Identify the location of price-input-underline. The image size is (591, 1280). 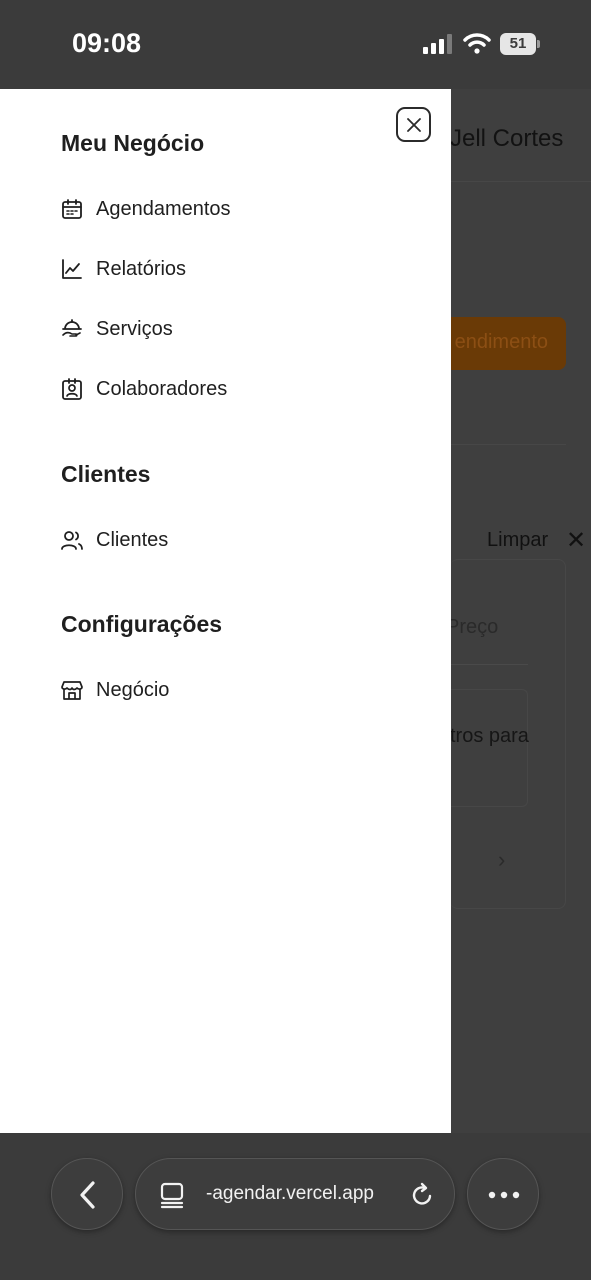
(484, 664).